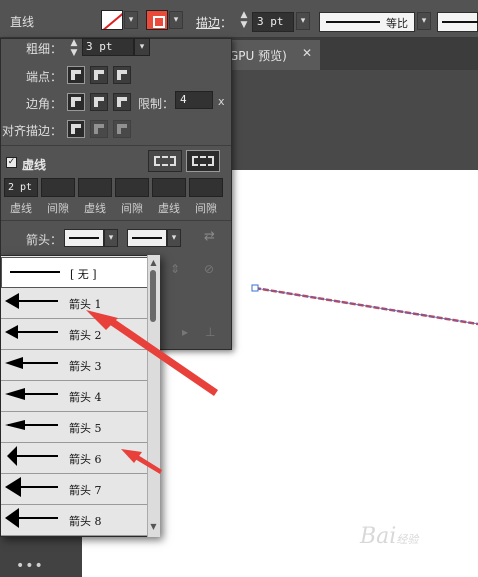 The image size is (478, 577). I want to click on watermark-logo: Bai经验, so click(389, 536).